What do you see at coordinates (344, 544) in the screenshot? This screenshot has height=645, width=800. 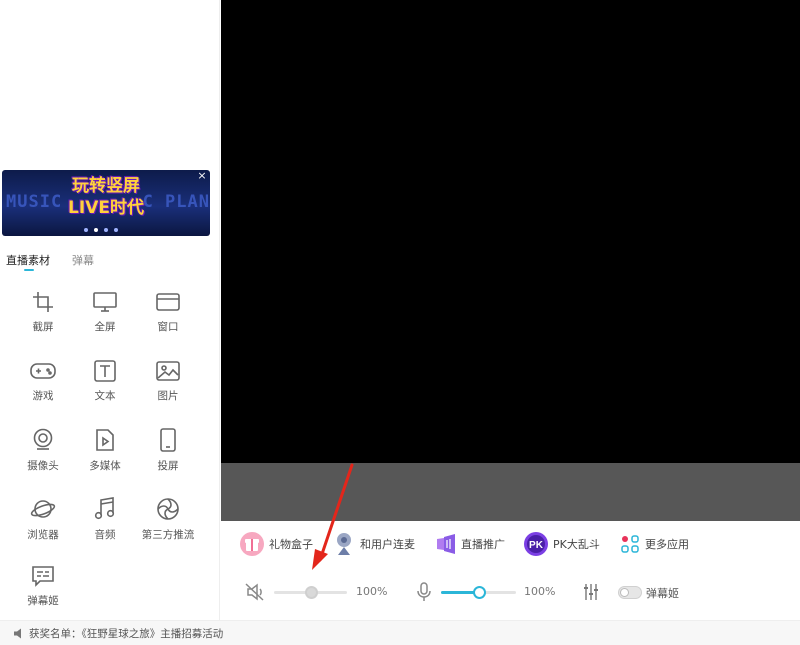 I see `mic-link-icon` at bounding box center [344, 544].